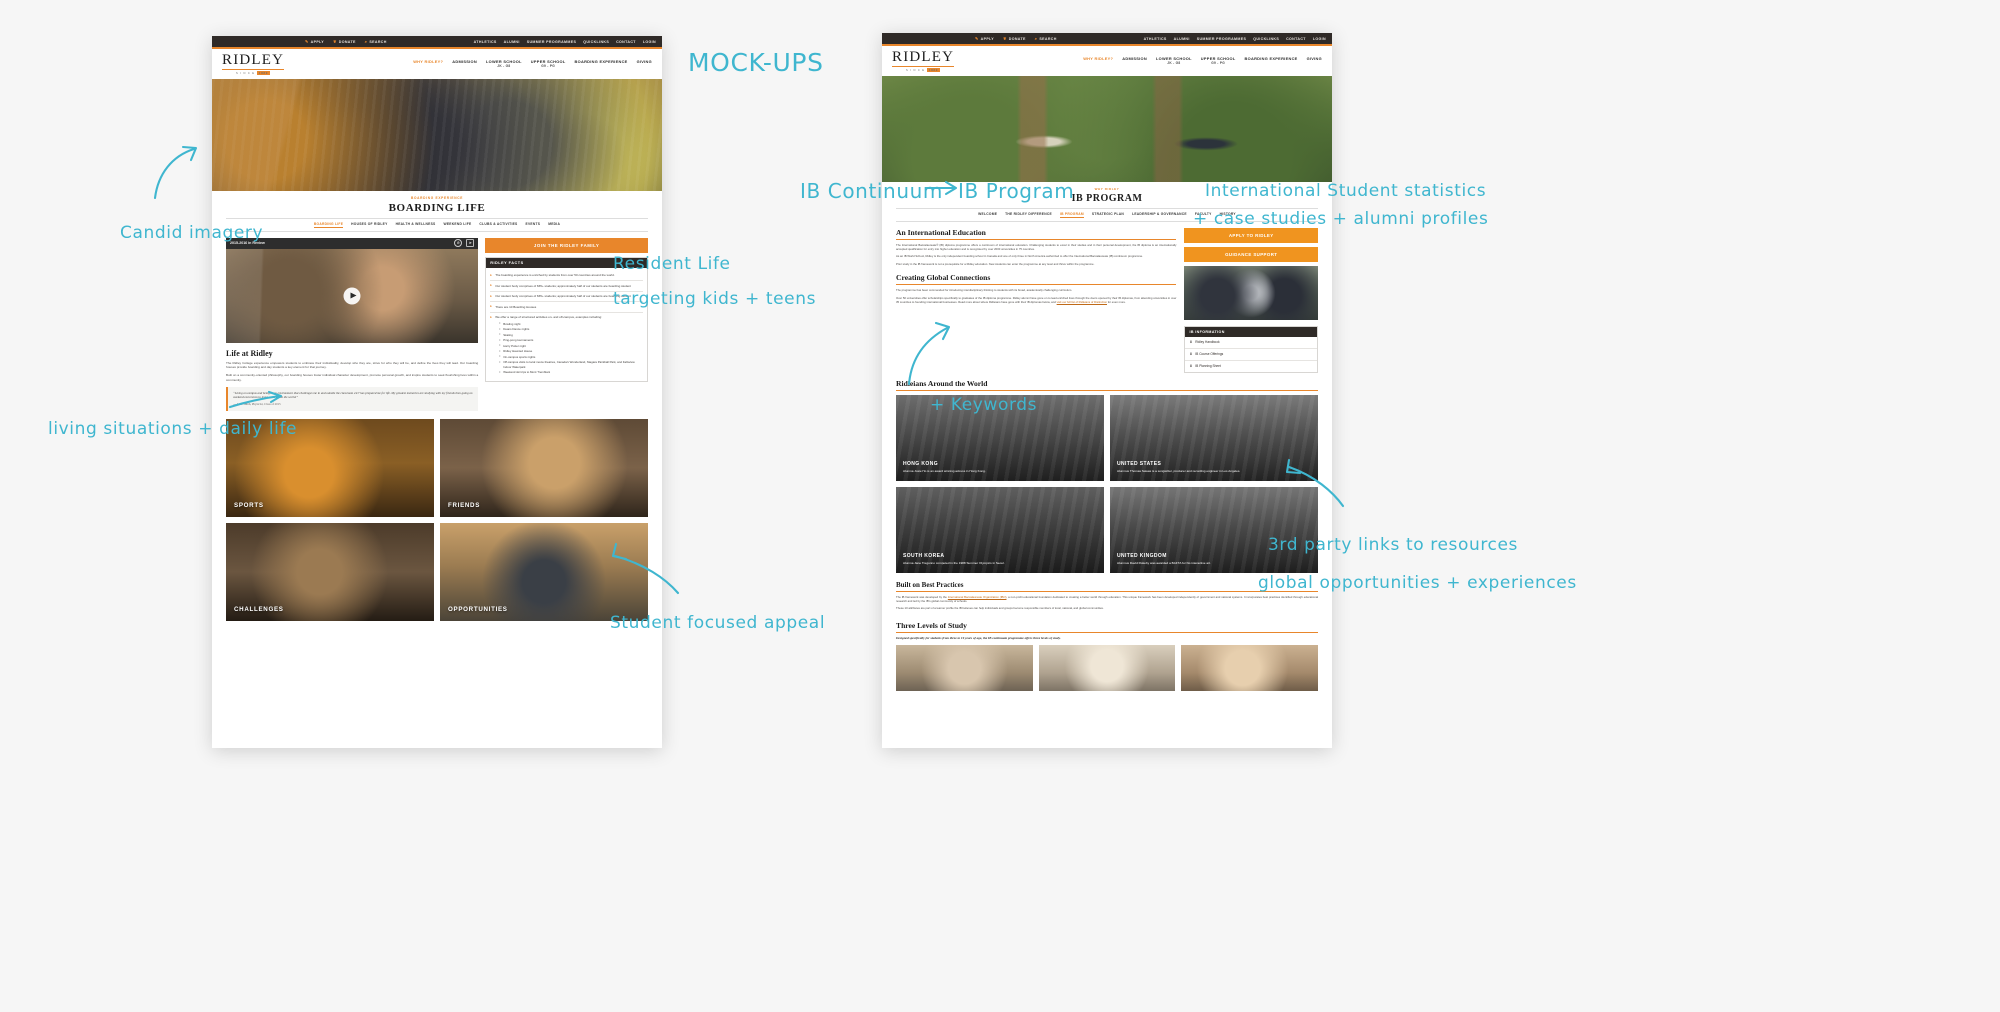 The height and width of the screenshot is (1012, 2000). I want to click on subnav-welcome: WELCOME, so click(987, 215).